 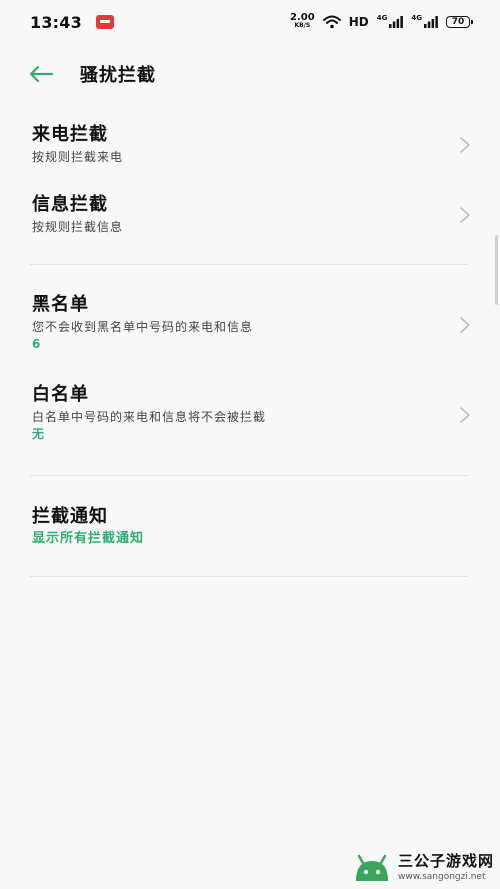 I want to click on battery-level: 70, so click(x=458, y=22).